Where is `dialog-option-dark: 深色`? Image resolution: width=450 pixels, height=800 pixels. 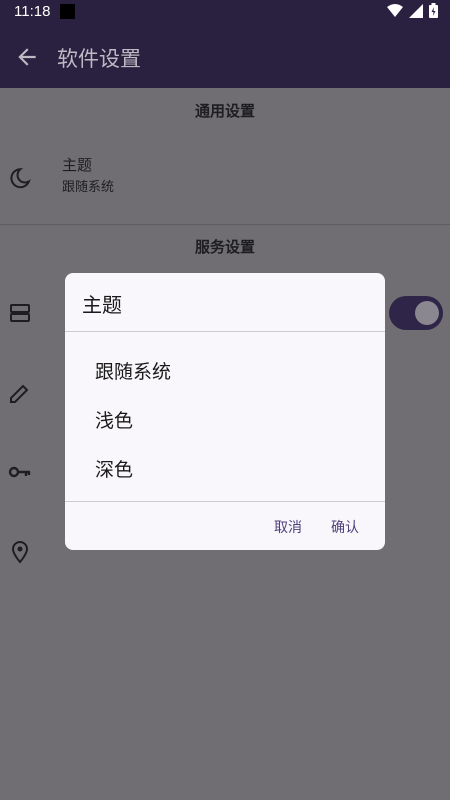
dialog-option-dark: 深色 is located at coordinates (114, 468).